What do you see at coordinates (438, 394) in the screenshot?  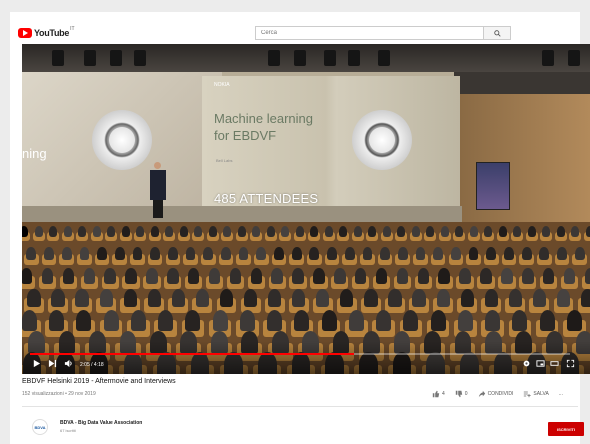 I see `like-button: 4` at bounding box center [438, 394].